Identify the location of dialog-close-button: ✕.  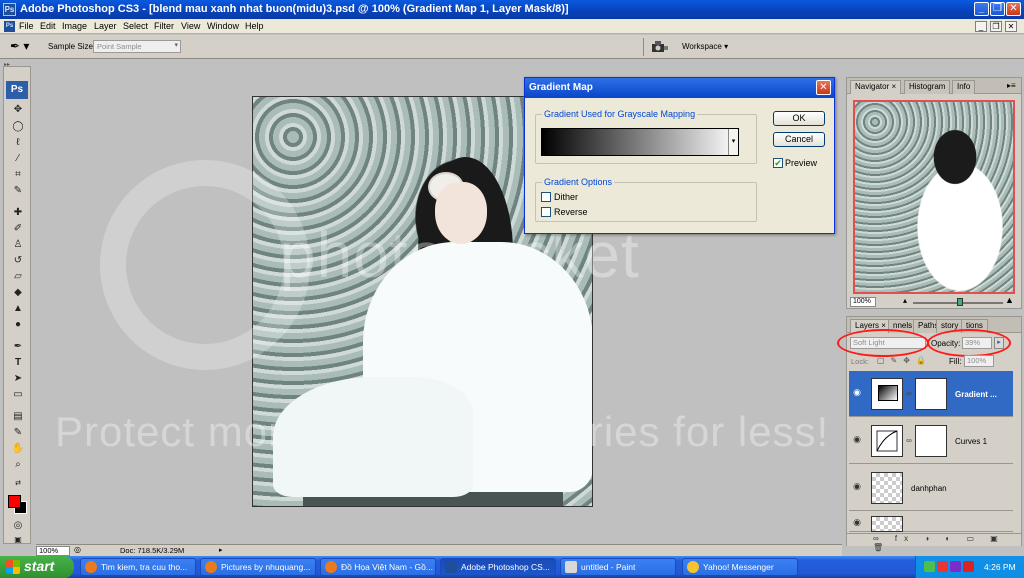
(823, 87).